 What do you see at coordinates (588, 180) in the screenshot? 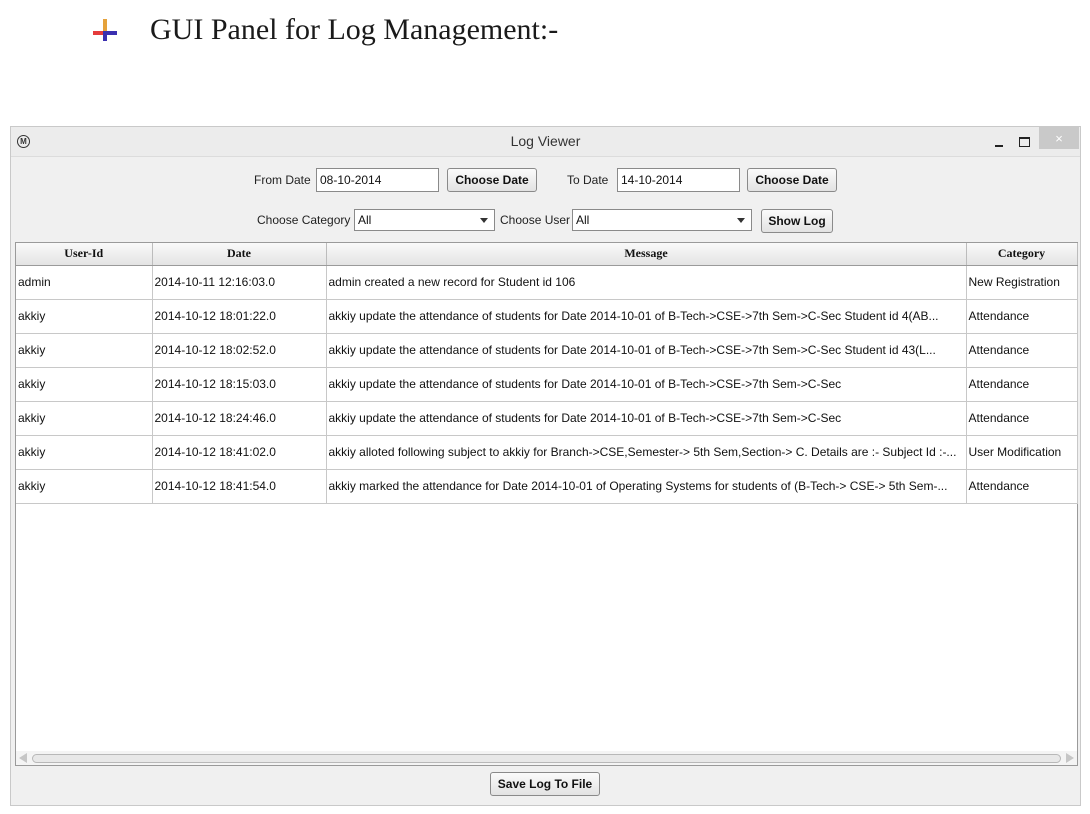
I see `to-date-label: To Date` at bounding box center [588, 180].